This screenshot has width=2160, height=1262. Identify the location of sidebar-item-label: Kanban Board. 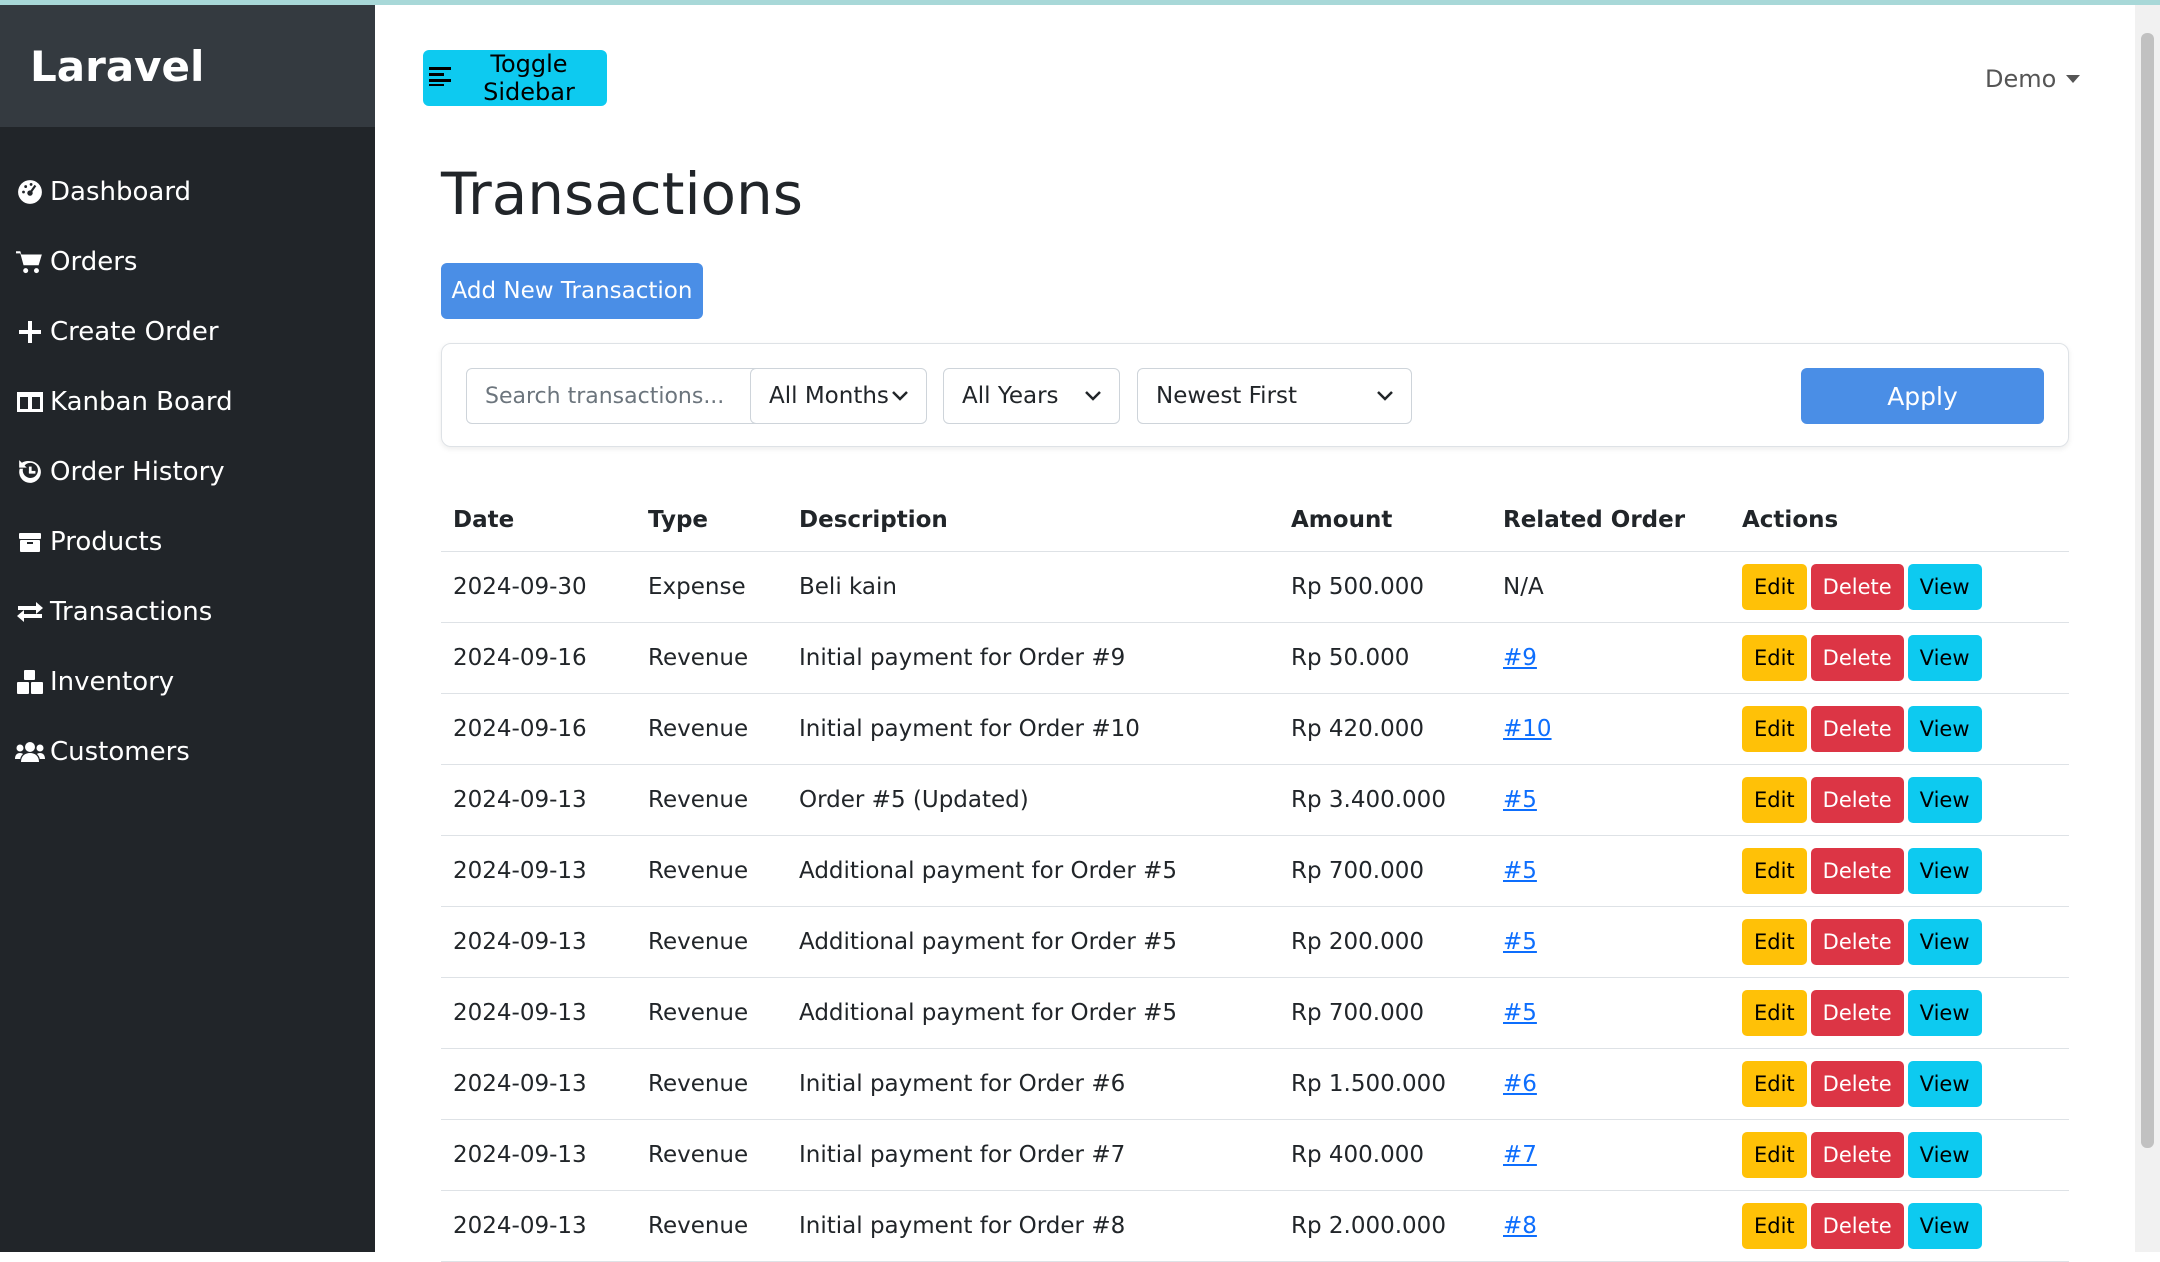
(141, 402).